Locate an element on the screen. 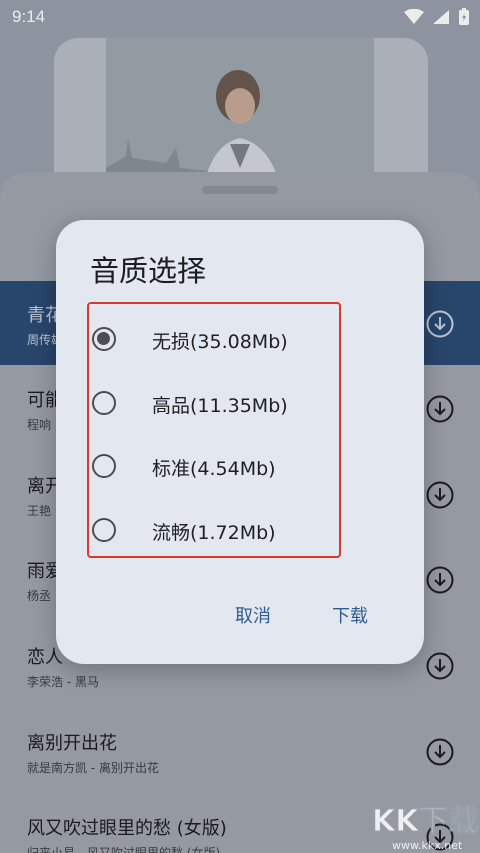 This screenshot has height=853, width=480. radio-button-checked is located at coordinates (104, 339).